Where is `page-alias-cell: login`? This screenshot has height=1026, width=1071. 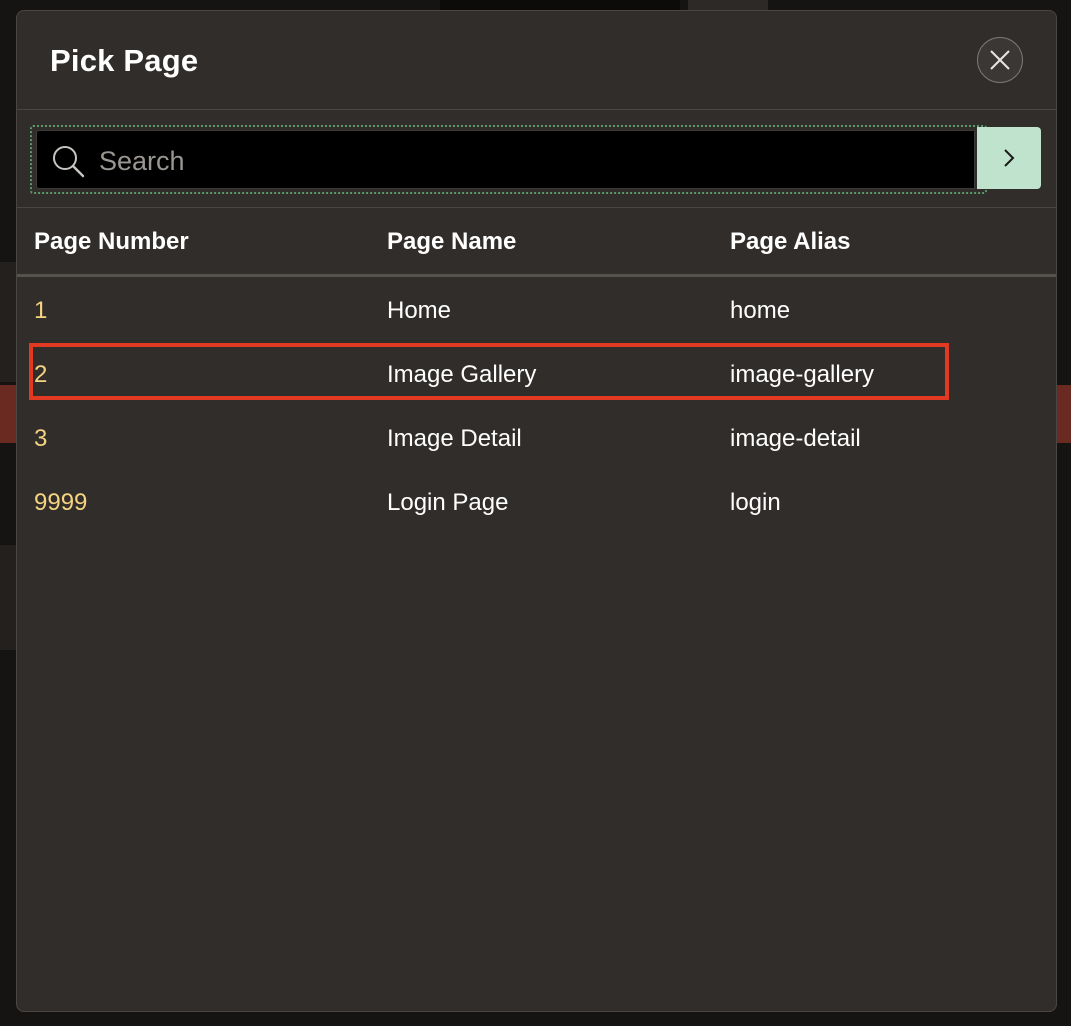
page-alias-cell: login is located at coordinates (755, 502).